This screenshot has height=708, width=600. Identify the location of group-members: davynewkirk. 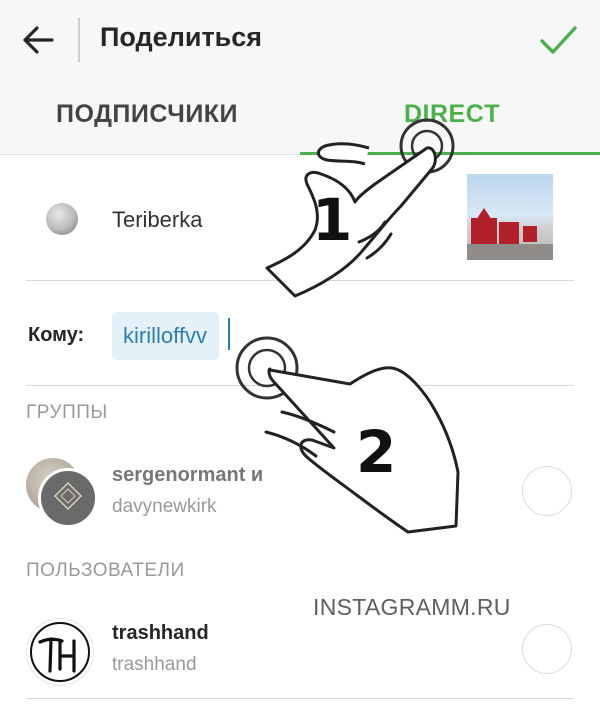
(164, 506).